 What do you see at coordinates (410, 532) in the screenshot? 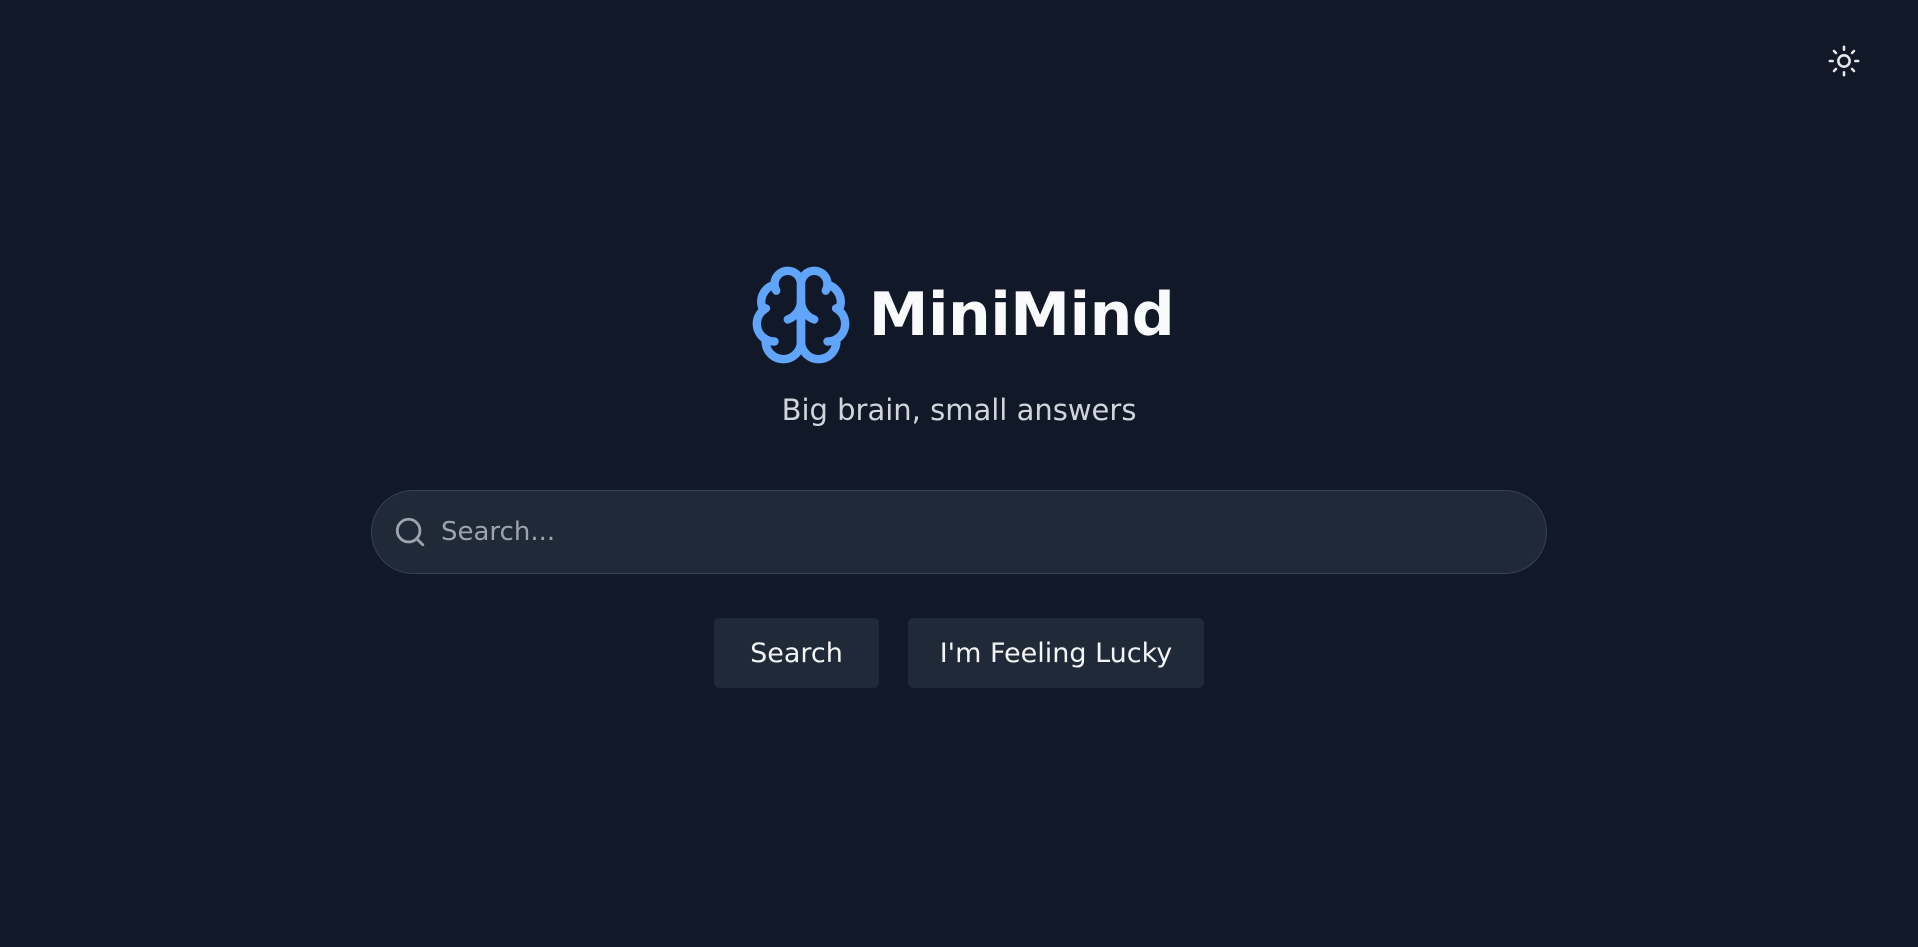
I see `search-icon` at bounding box center [410, 532].